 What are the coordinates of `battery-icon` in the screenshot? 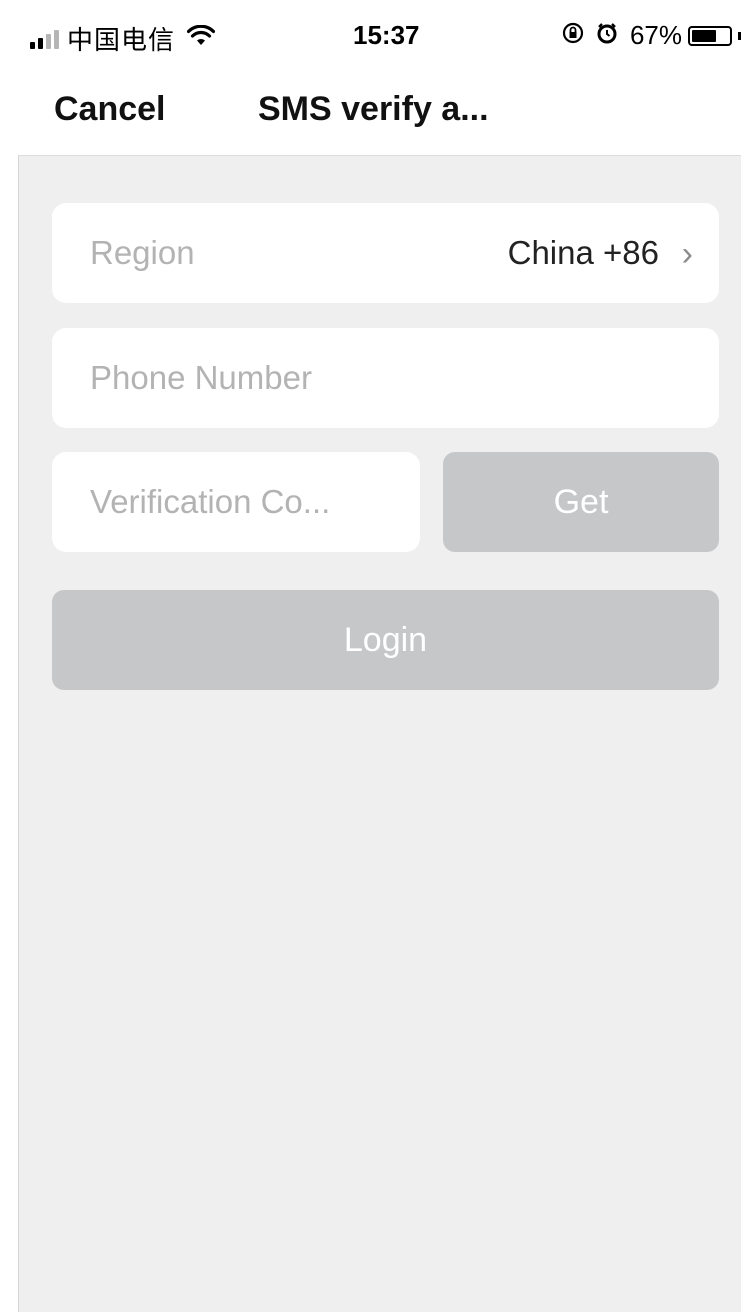 It's located at (710, 35).